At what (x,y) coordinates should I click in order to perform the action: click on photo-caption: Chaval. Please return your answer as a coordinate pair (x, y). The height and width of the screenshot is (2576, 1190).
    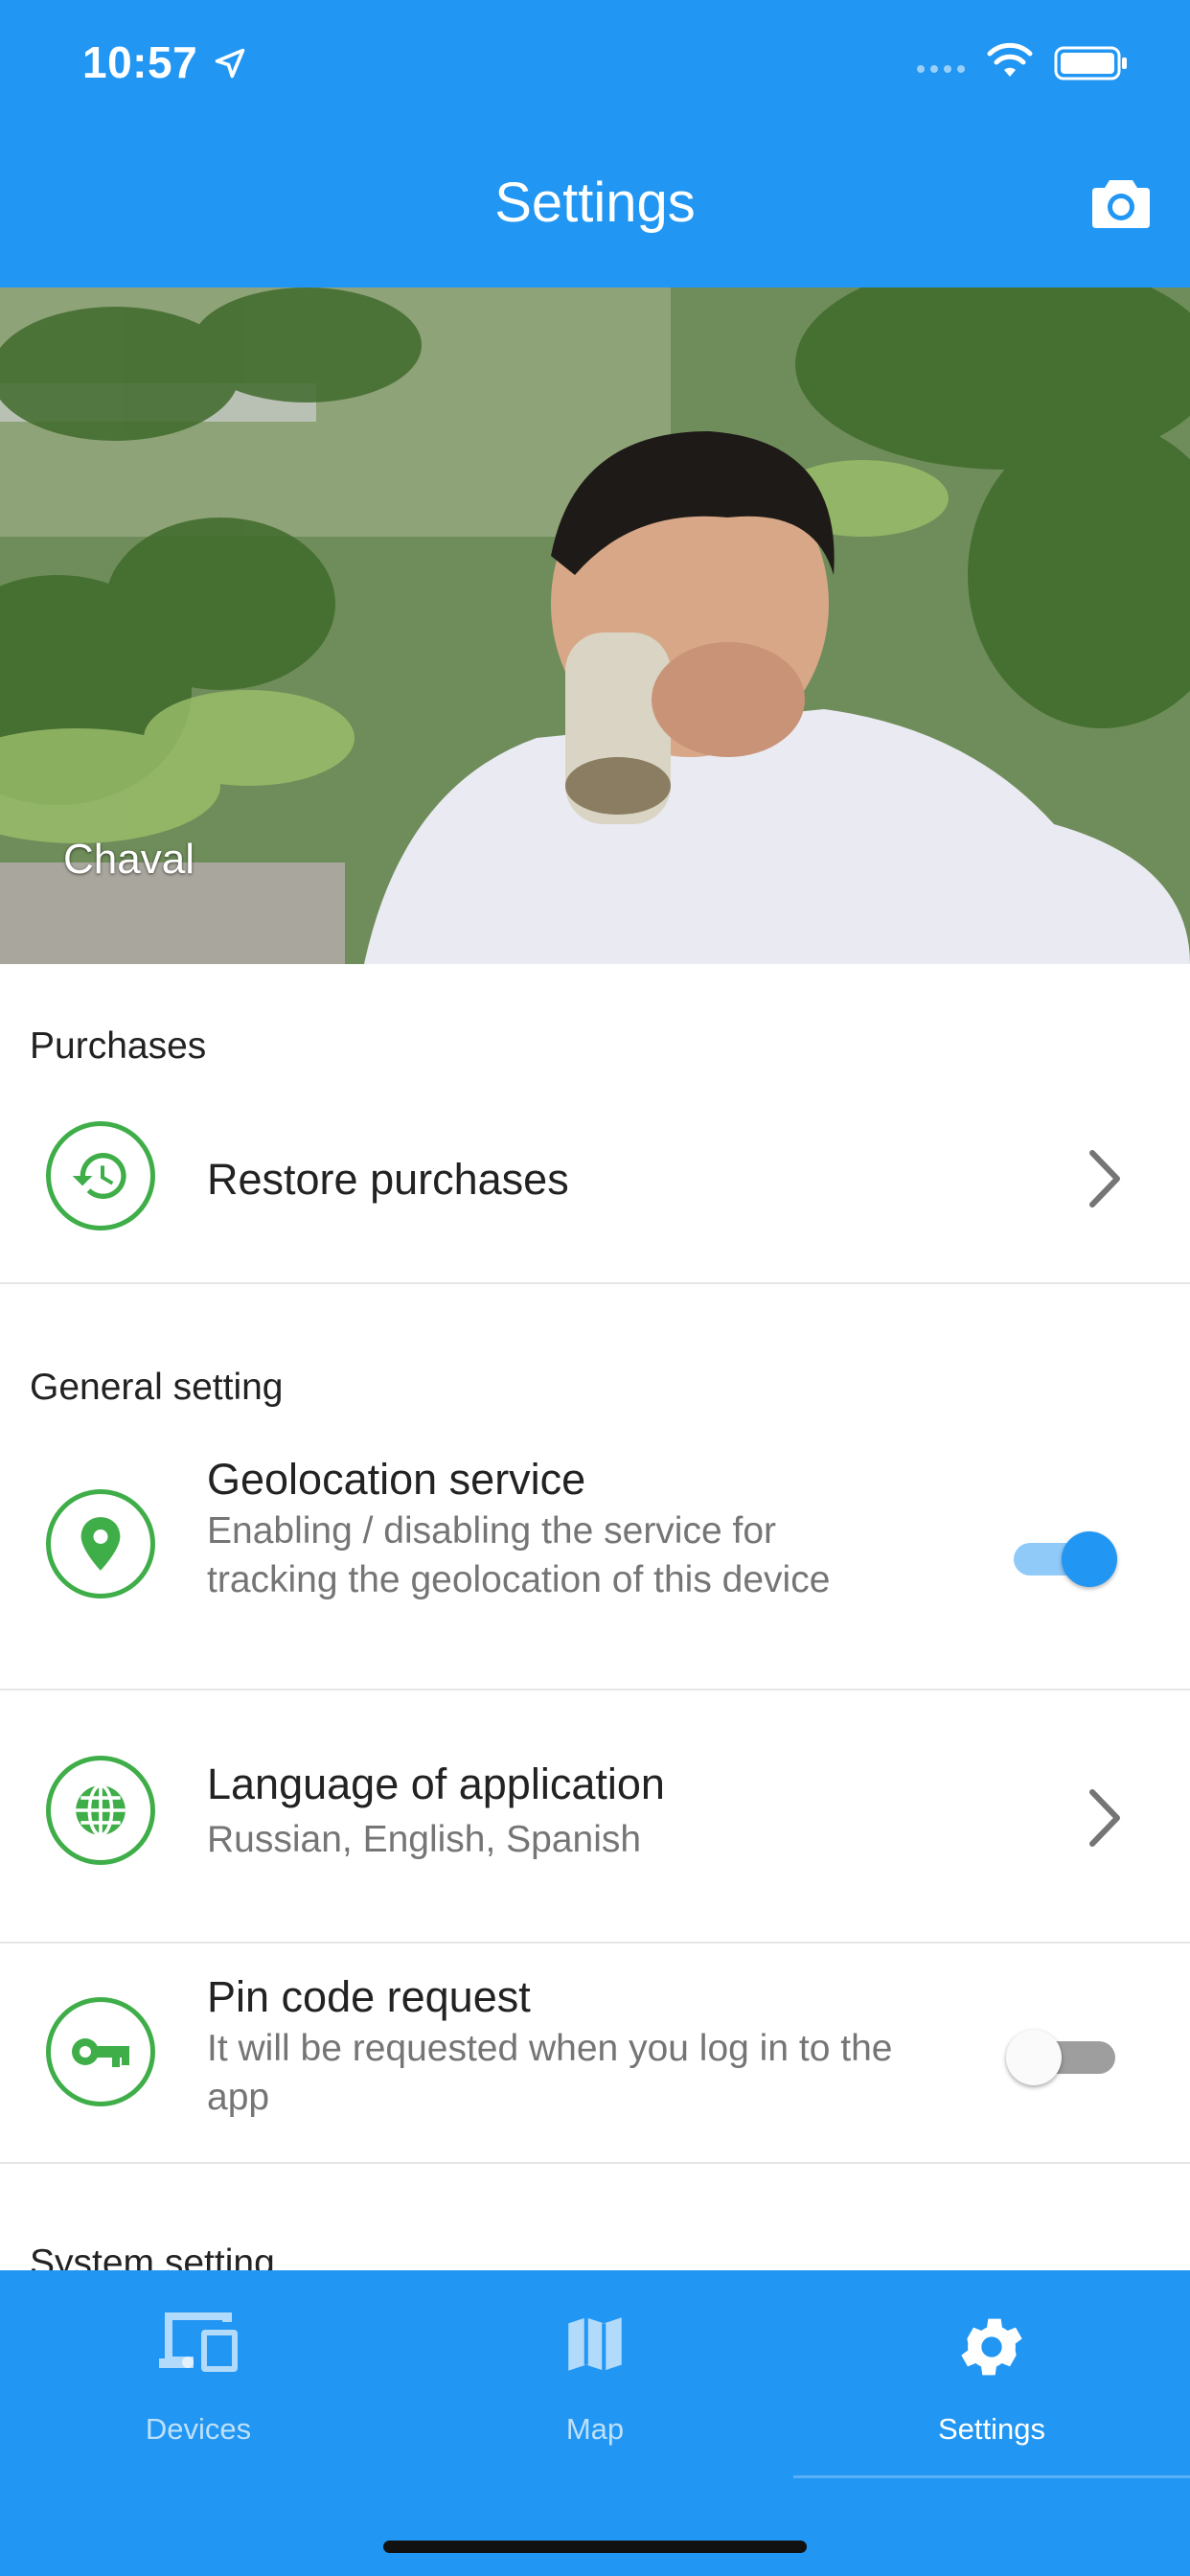
    Looking at the image, I should click on (129, 859).